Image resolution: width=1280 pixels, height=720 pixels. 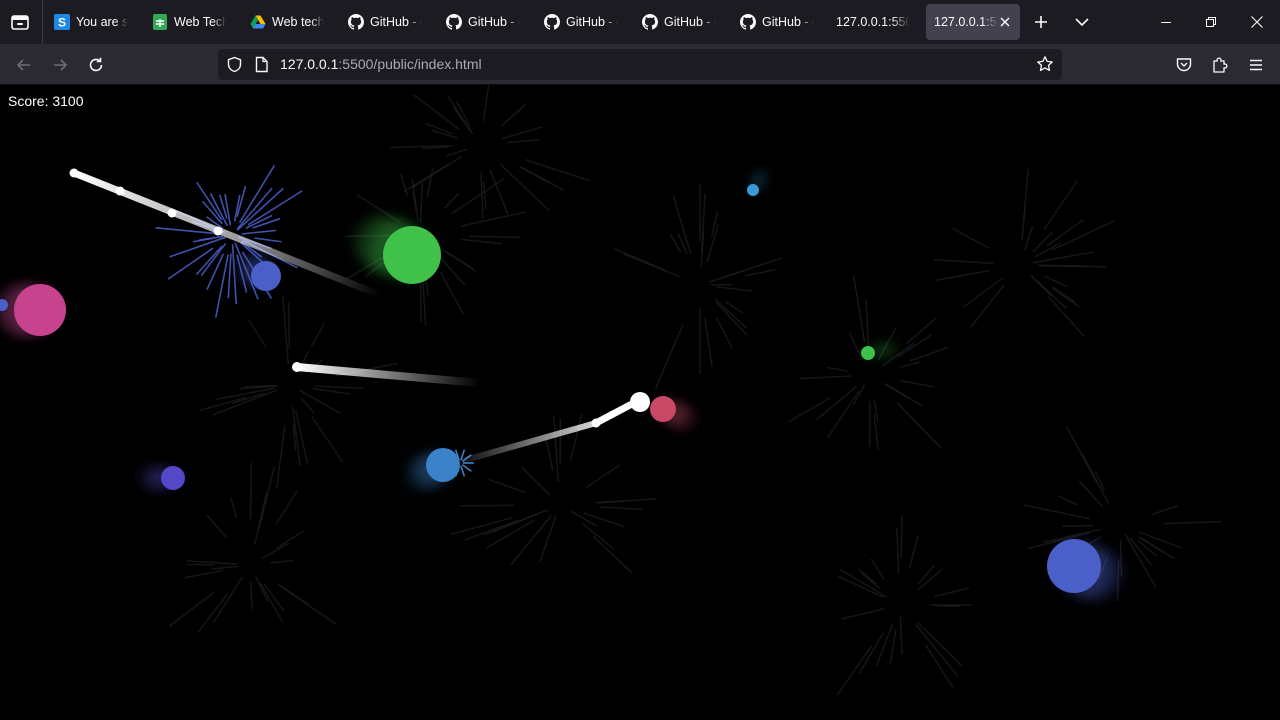 I want to click on puzzle-piece-icon, so click(x=1220, y=65).